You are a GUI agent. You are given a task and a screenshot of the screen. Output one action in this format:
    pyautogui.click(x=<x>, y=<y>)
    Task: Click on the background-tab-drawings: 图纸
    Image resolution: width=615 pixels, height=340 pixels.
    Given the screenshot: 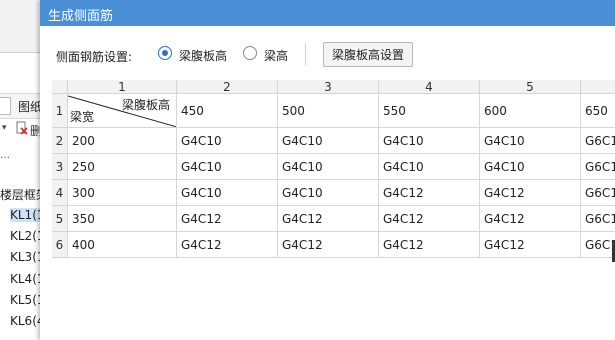 What is the action you would take?
    pyautogui.click(x=30, y=106)
    